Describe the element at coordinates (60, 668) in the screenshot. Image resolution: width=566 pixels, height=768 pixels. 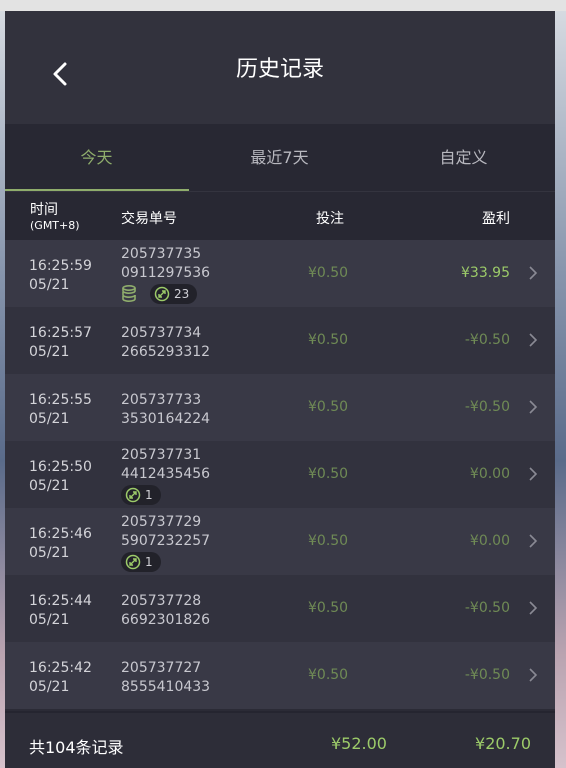
I see `row-time-value: 16:25:42` at that location.